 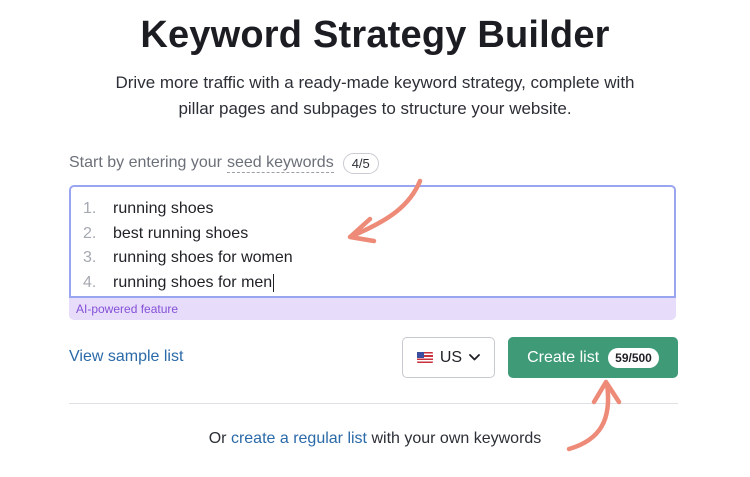 I want to click on keyword-limit-badge: 59/500, so click(x=633, y=357).